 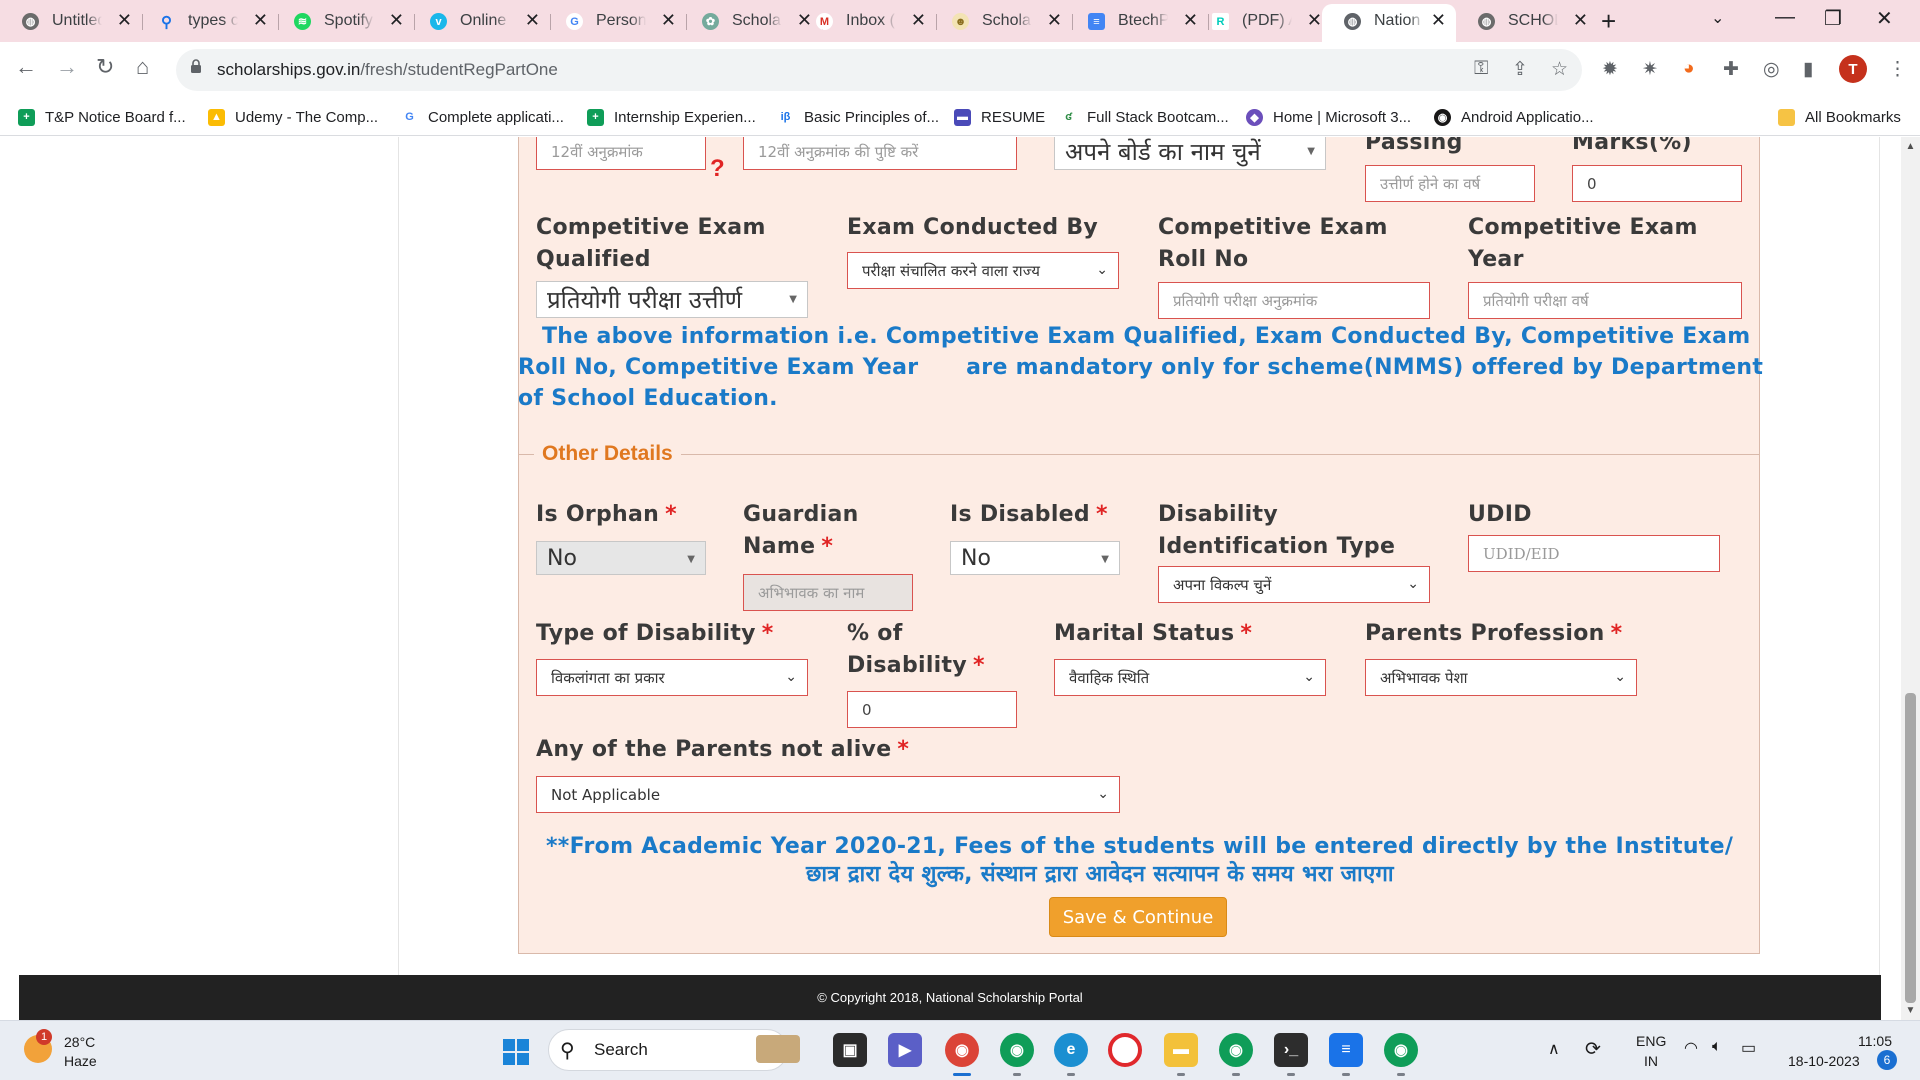 I want to click on board-select: अपने बोर्ड का नाम चुनें ▼, so click(x=1190, y=153).